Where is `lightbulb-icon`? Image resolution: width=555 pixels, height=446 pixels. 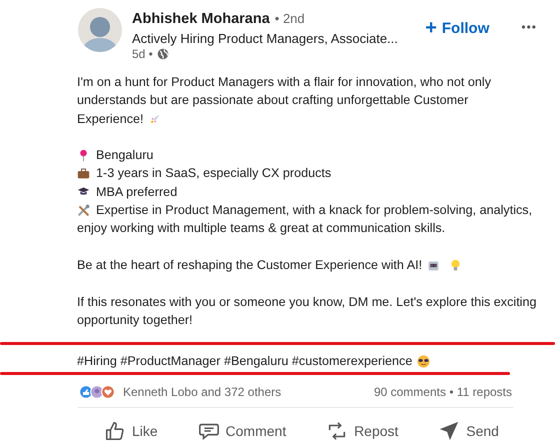
lightbulb-icon is located at coordinates (455, 265).